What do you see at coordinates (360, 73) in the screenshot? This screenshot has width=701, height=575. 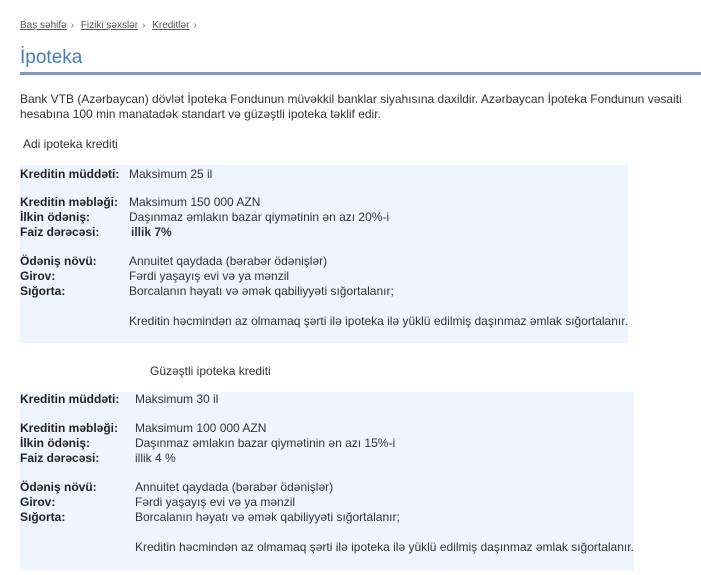 I see `title-divider` at bounding box center [360, 73].